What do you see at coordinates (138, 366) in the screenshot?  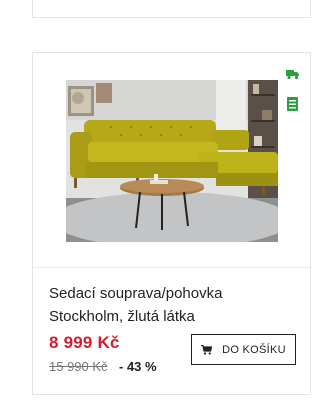 I see `discount-badge: - 43 %` at bounding box center [138, 366].